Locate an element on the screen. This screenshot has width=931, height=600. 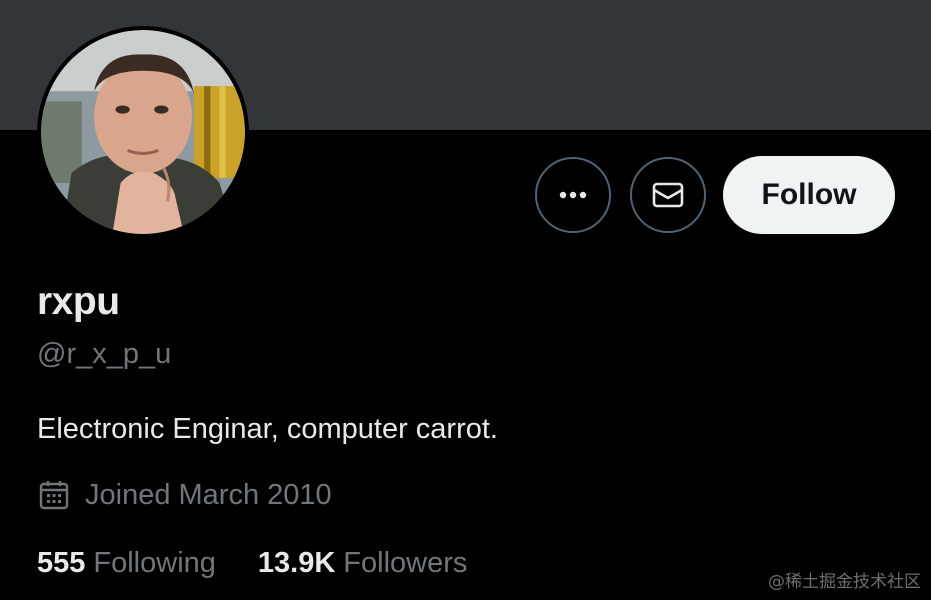
followers-label: Followers is located at coordinates (405, 563).